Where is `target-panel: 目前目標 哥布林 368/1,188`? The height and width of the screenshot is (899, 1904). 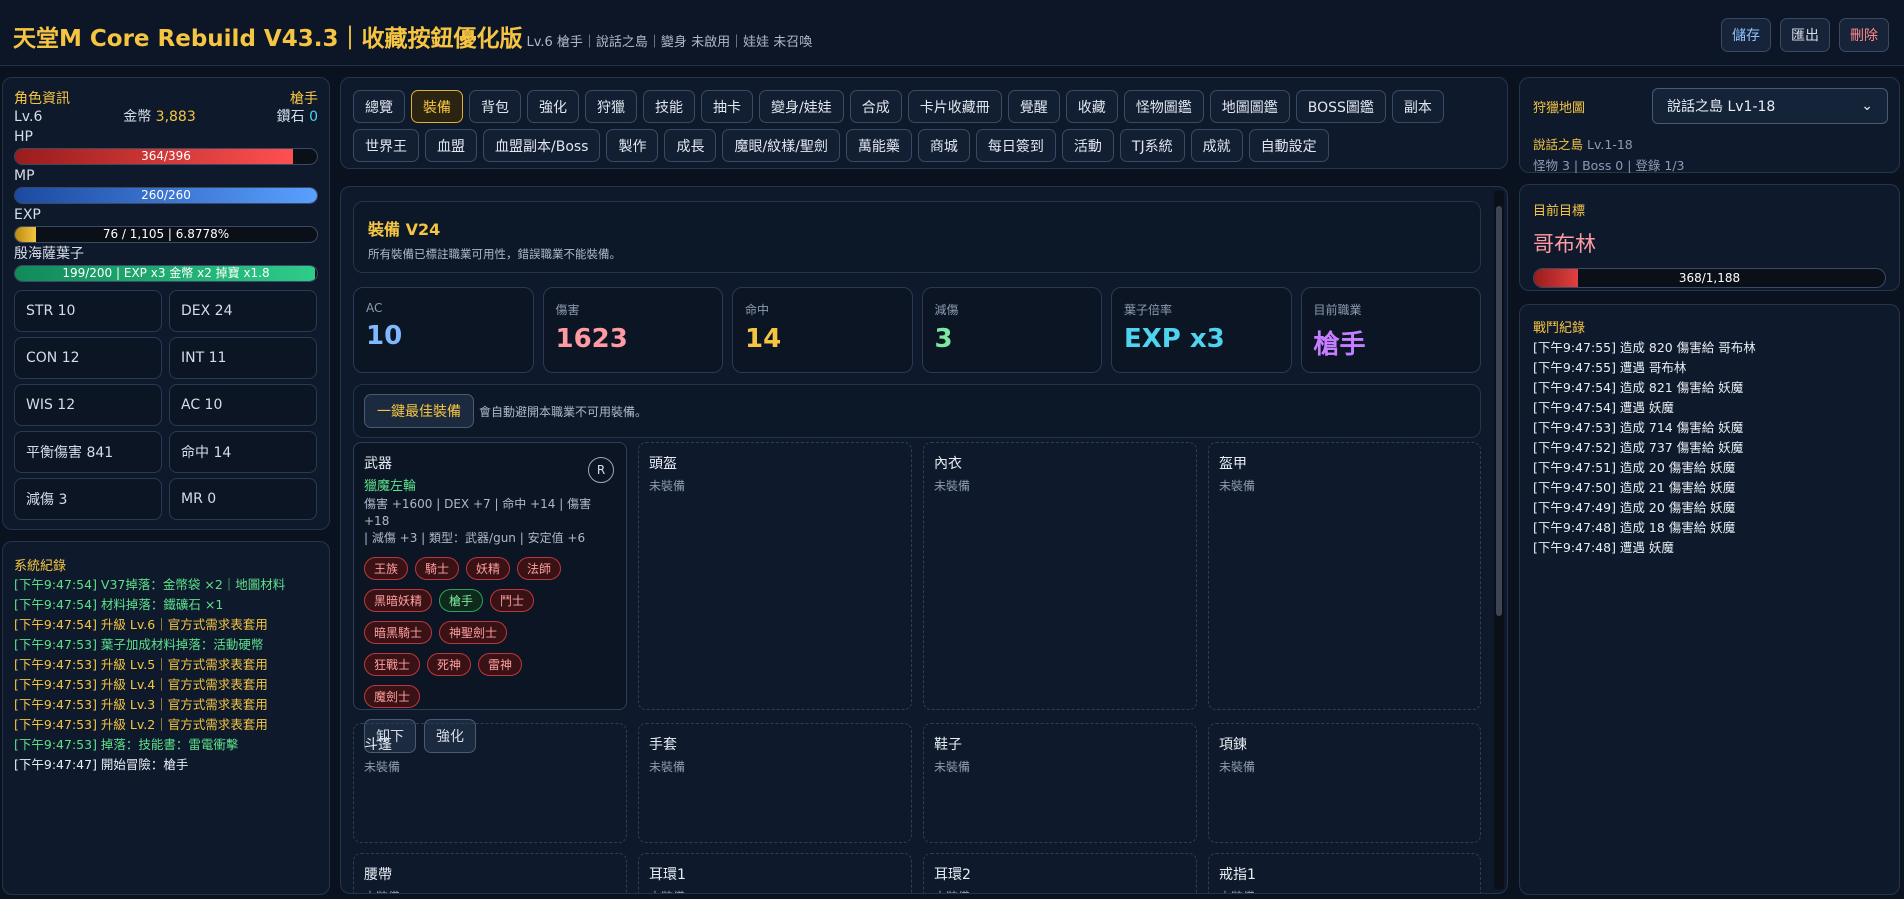 target-panel: 目前目標 哥布林 368/1,188 is located at coordinates (1709, 237).